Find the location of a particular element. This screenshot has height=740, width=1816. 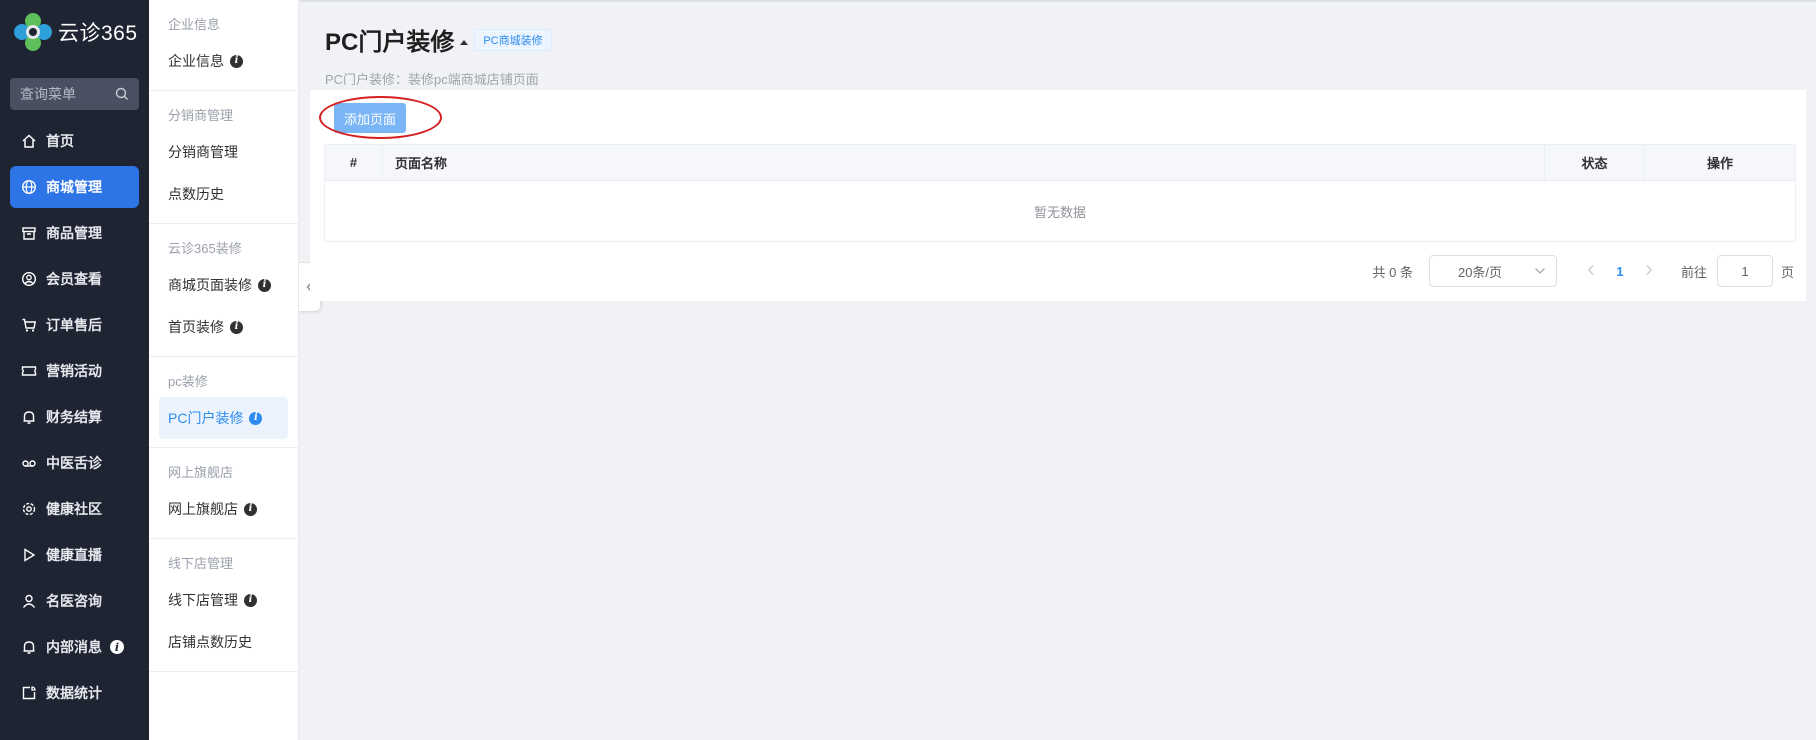

page-header: PC门户装修 PC商城装修 PC门户装修：装修pc端商城店铺页面 is located at coordinates (438, 55).